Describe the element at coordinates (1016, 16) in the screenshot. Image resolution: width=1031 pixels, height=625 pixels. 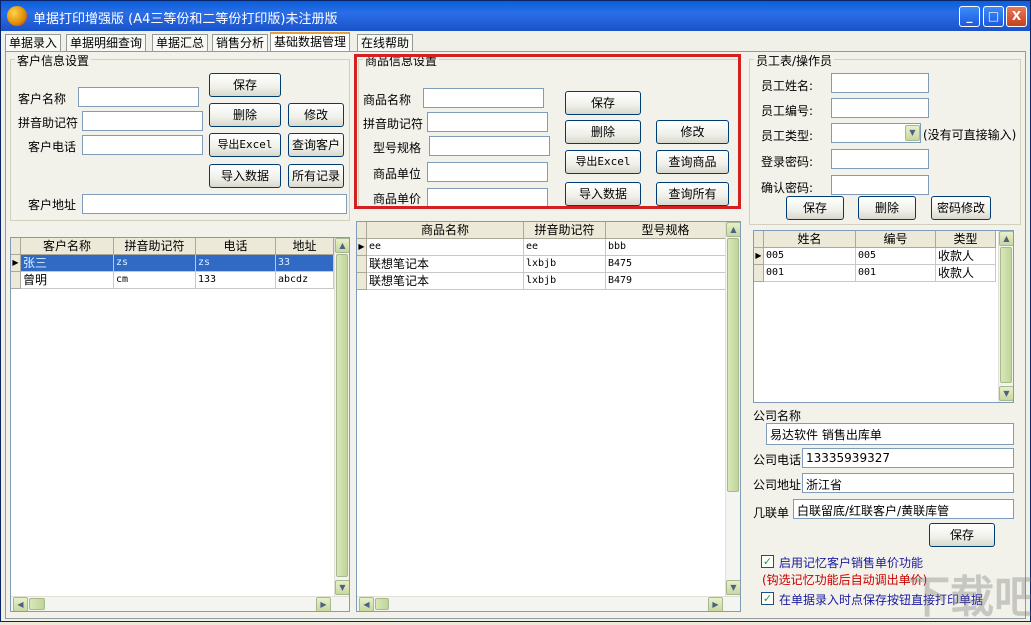
I see `close-button: X` at that location.